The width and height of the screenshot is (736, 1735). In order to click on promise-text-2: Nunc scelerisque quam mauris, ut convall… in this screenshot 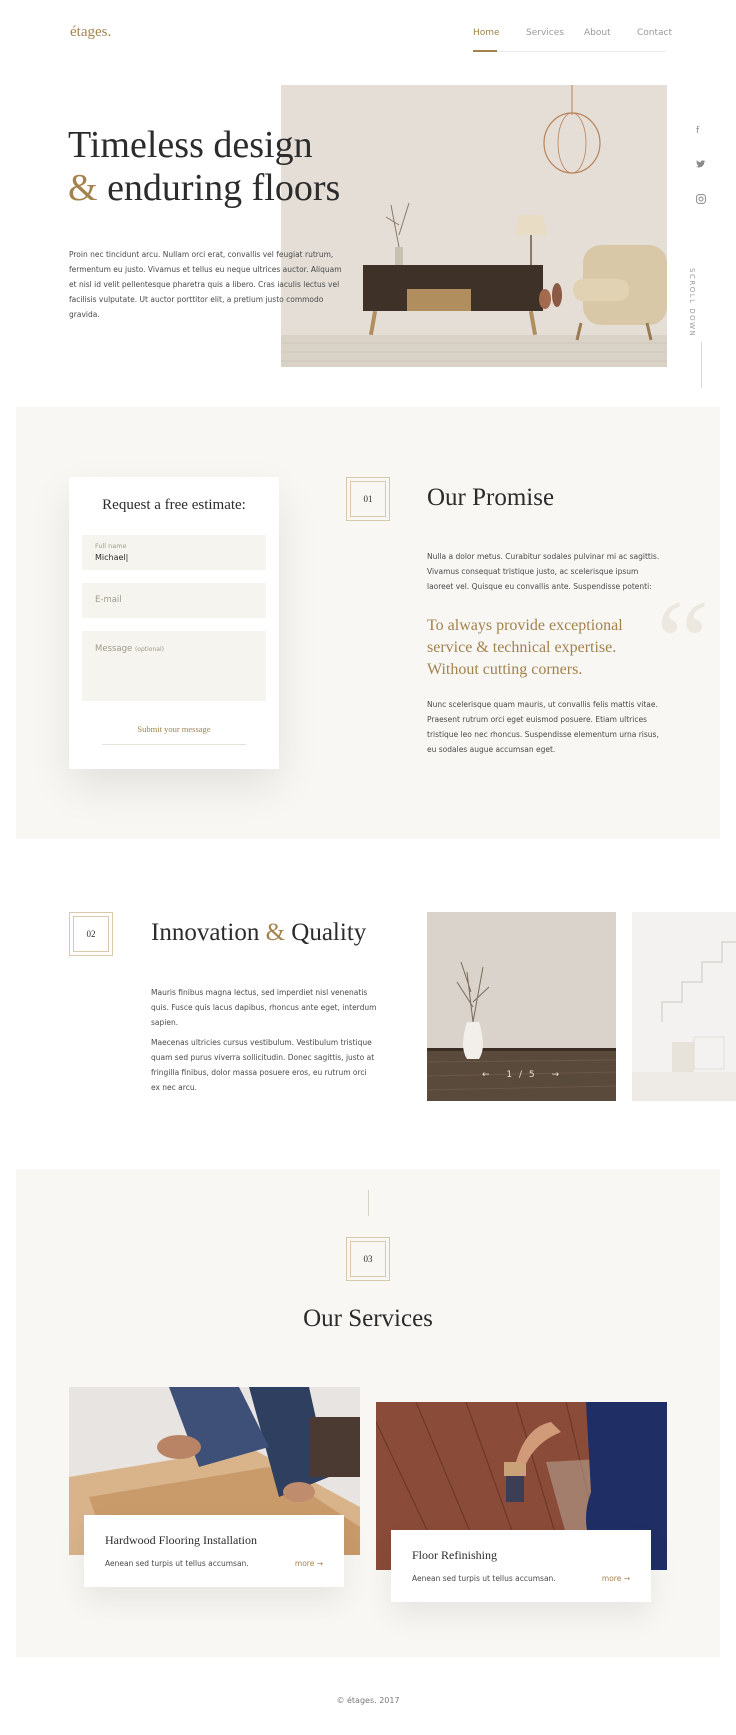, I will do `click(543, 727)`.